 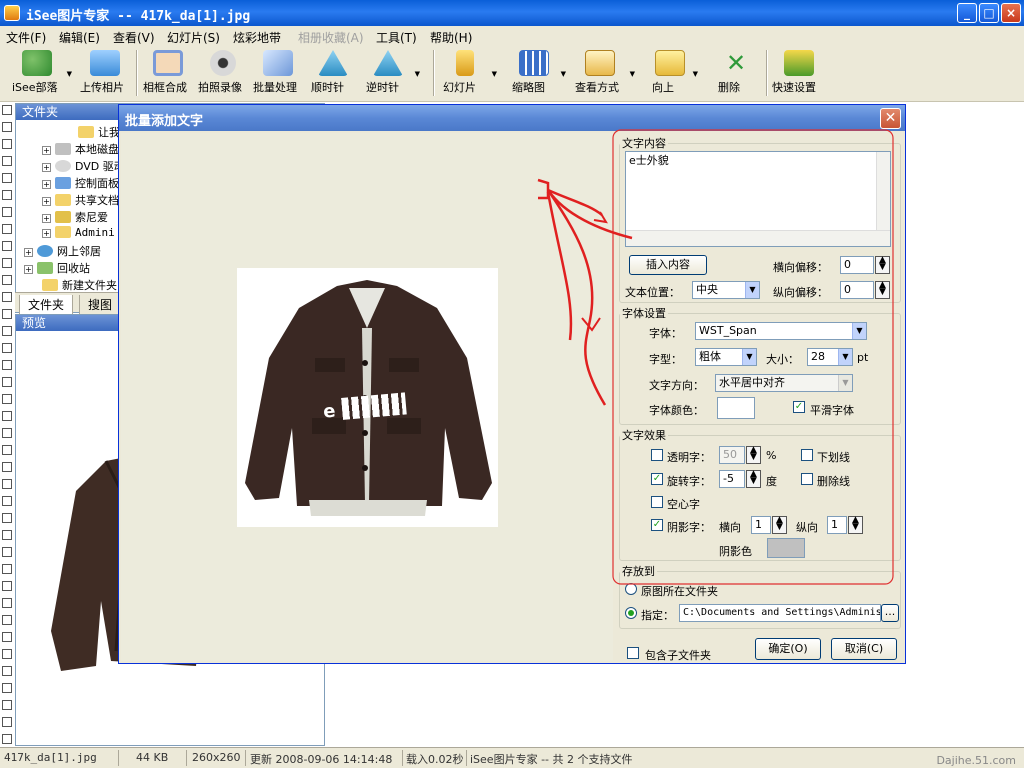 I want to click on font-select: WST_Span ▼, so click(x=781, y=331).